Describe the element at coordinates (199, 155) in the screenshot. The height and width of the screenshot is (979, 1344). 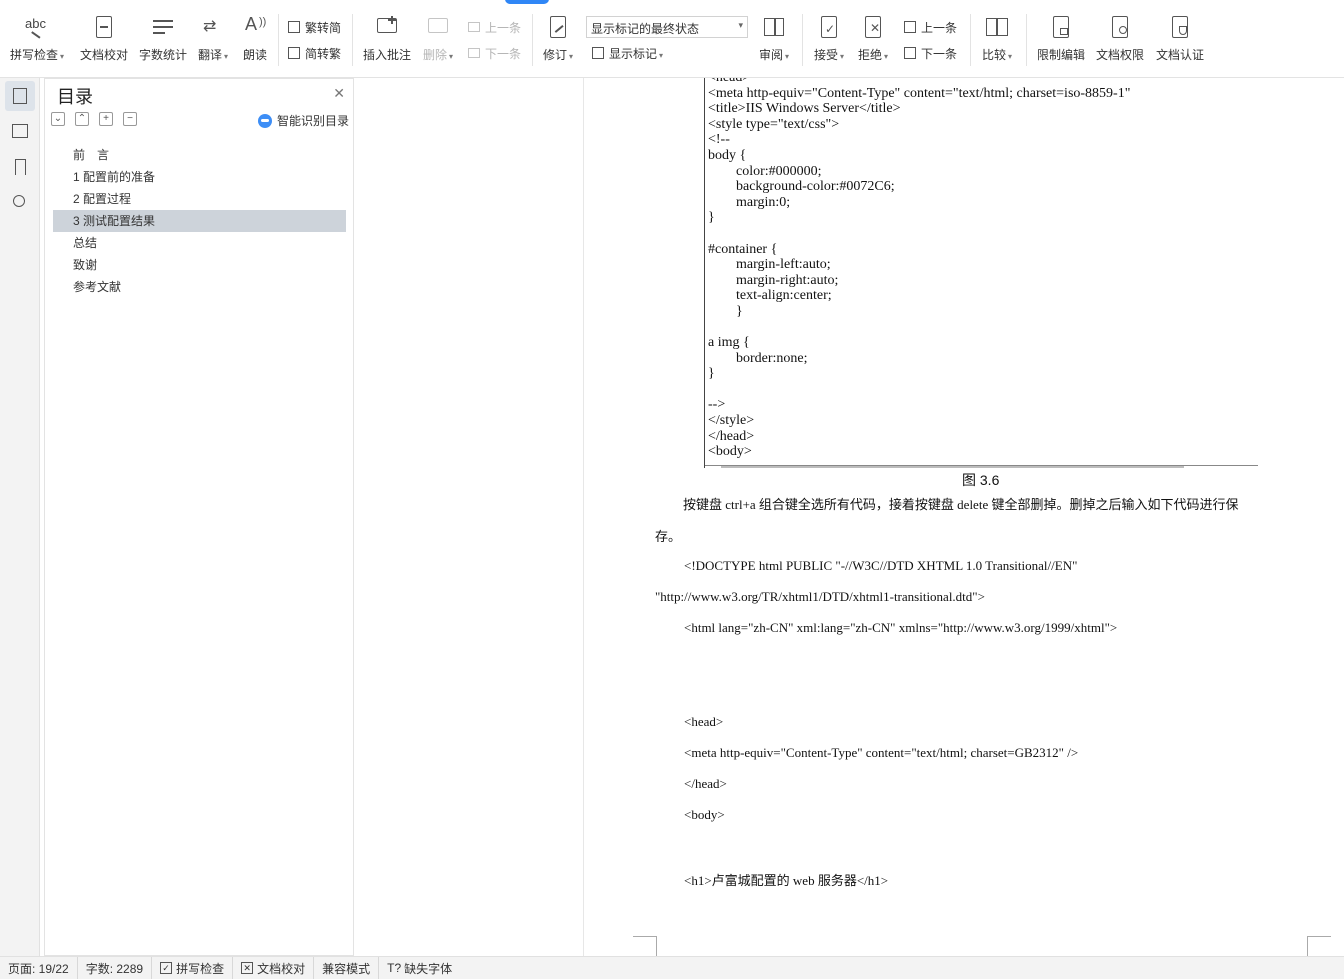
I see `toc-item: 前 言` at that location.